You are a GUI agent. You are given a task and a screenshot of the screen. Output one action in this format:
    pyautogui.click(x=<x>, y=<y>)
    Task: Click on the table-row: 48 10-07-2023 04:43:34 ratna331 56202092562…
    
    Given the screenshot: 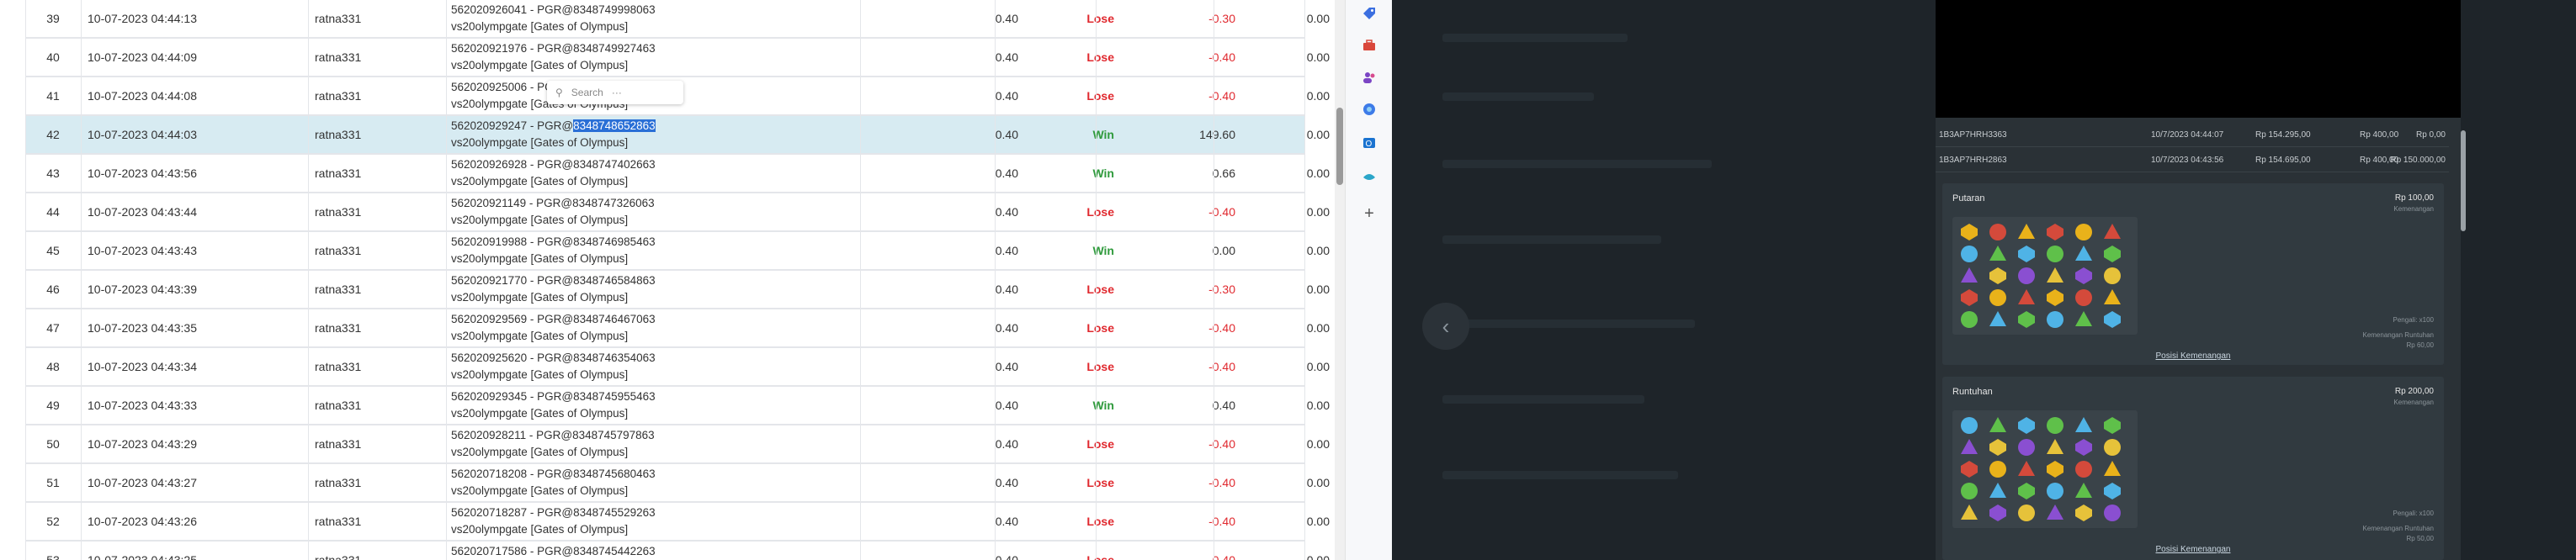 What is the action you would take?
    pyautogui.click(x=678, y=367)
    